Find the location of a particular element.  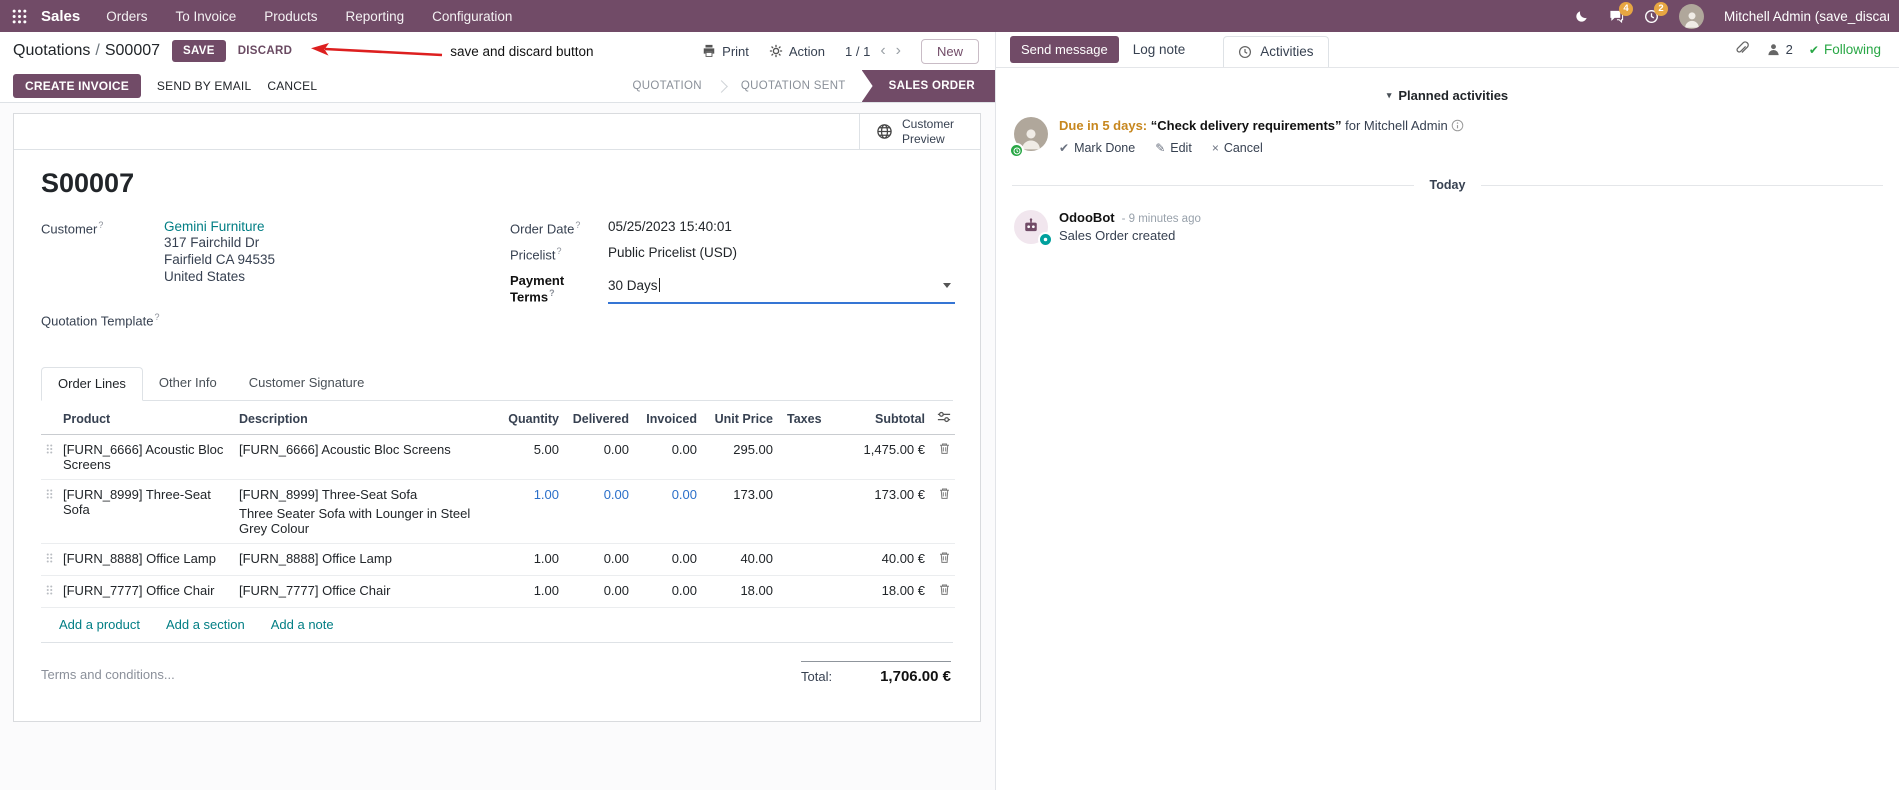

pager-next-icon: › is located at coordinates (898, 51).